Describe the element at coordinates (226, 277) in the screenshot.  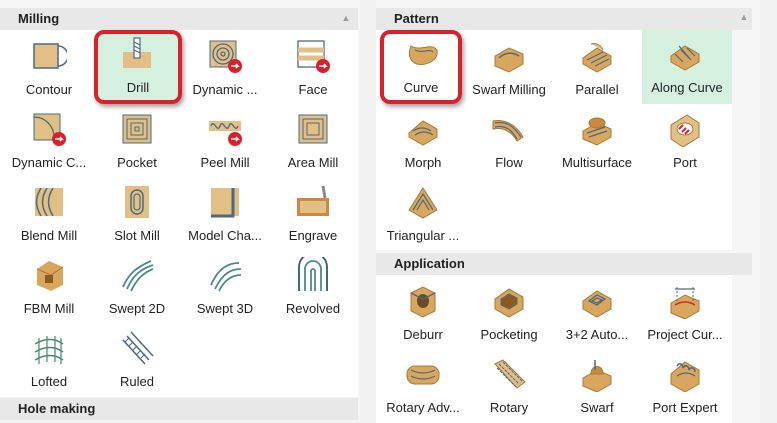
I see `swept-3d-icon` at that location.